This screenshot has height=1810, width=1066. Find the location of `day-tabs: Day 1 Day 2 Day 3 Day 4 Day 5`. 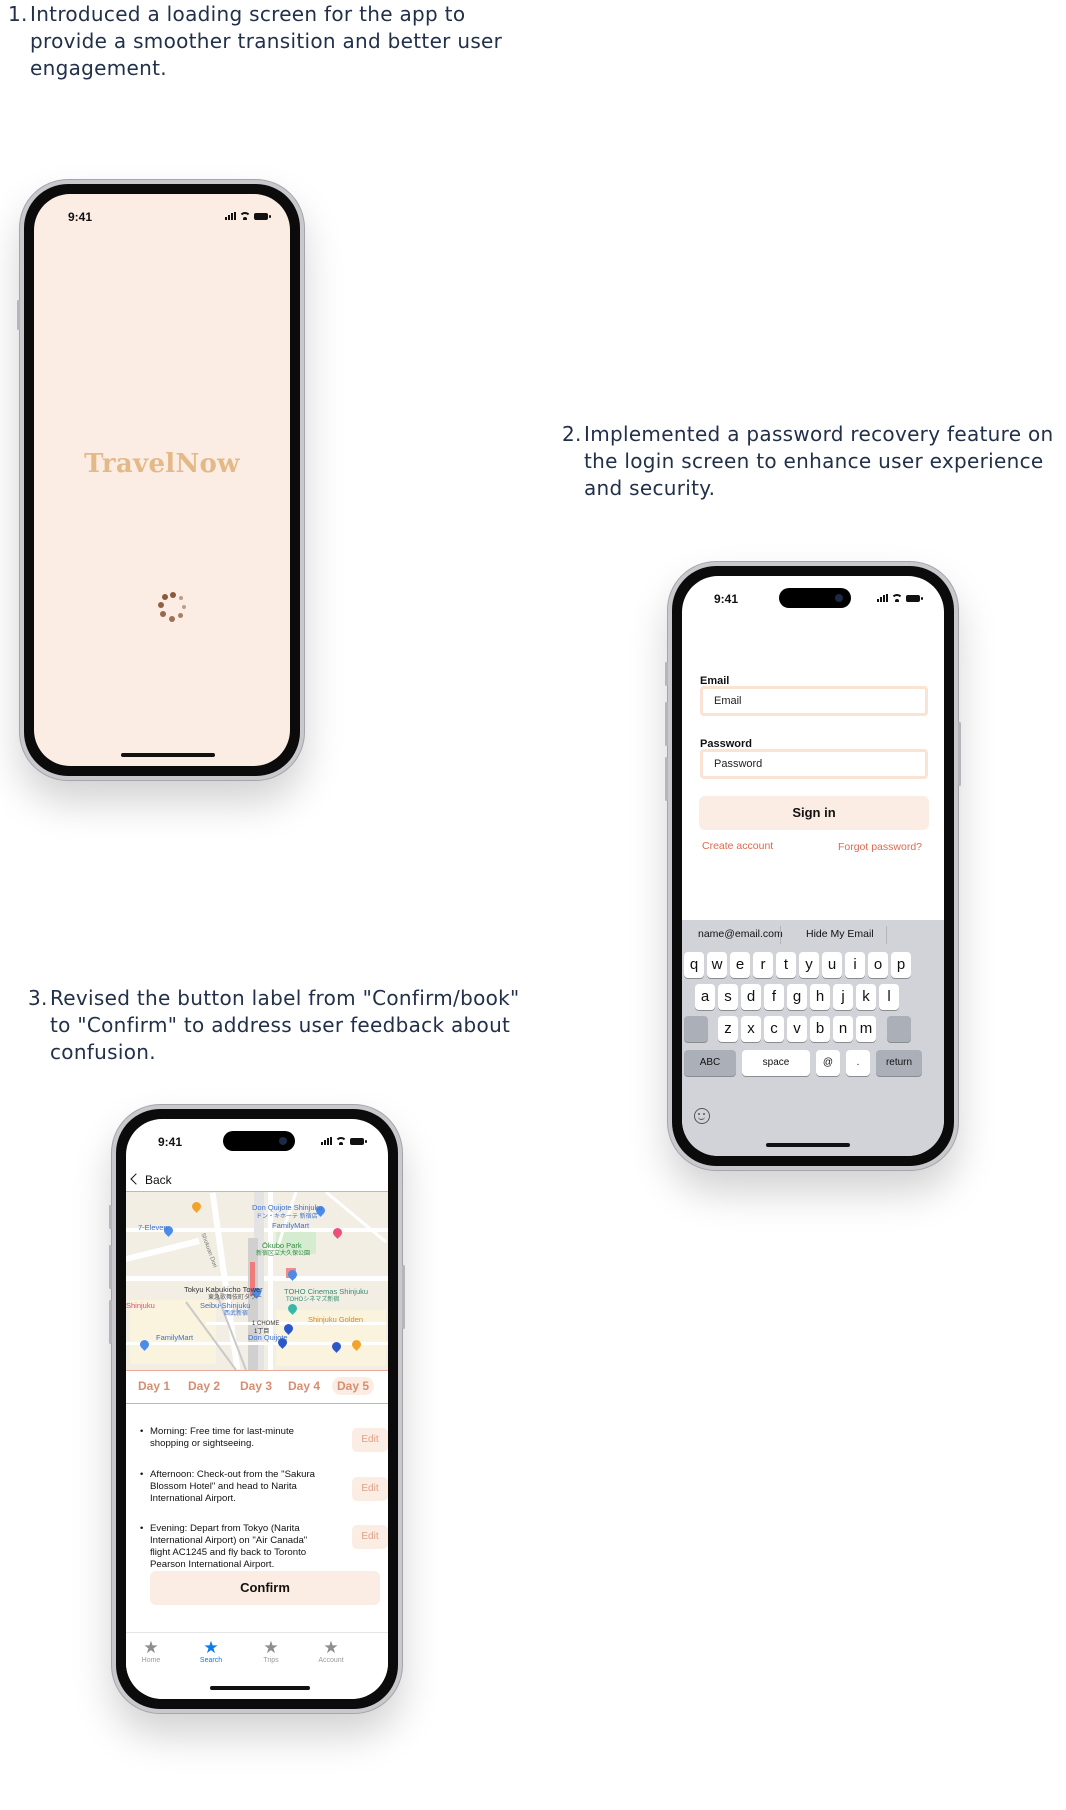

day-tabs: Day 1 Day 2 Day 3 Day 4 Day 5 is located at coordinates (257, 1387).